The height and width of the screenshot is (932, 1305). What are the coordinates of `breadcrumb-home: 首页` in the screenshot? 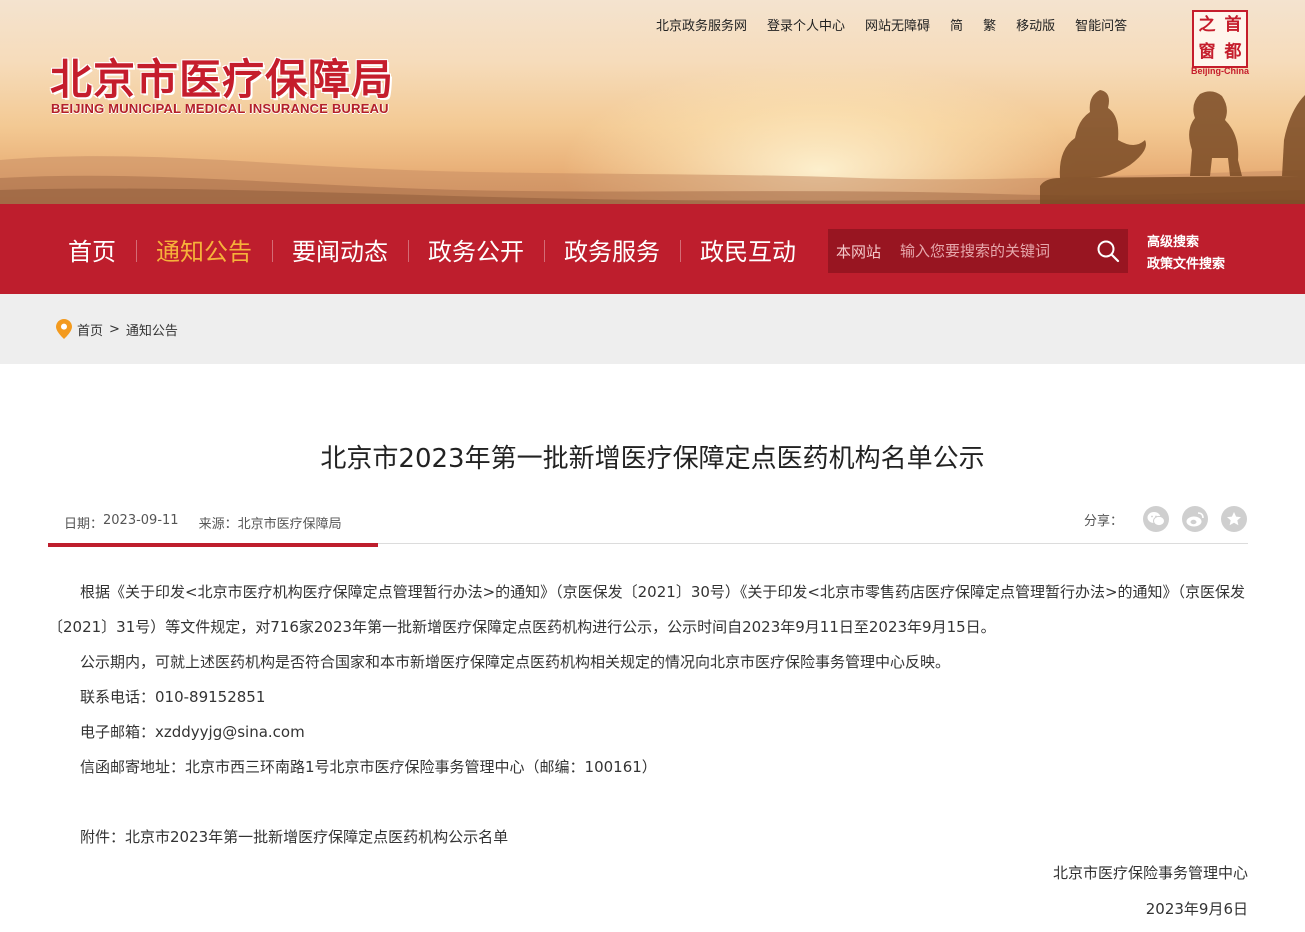 It's located at (90, 329).